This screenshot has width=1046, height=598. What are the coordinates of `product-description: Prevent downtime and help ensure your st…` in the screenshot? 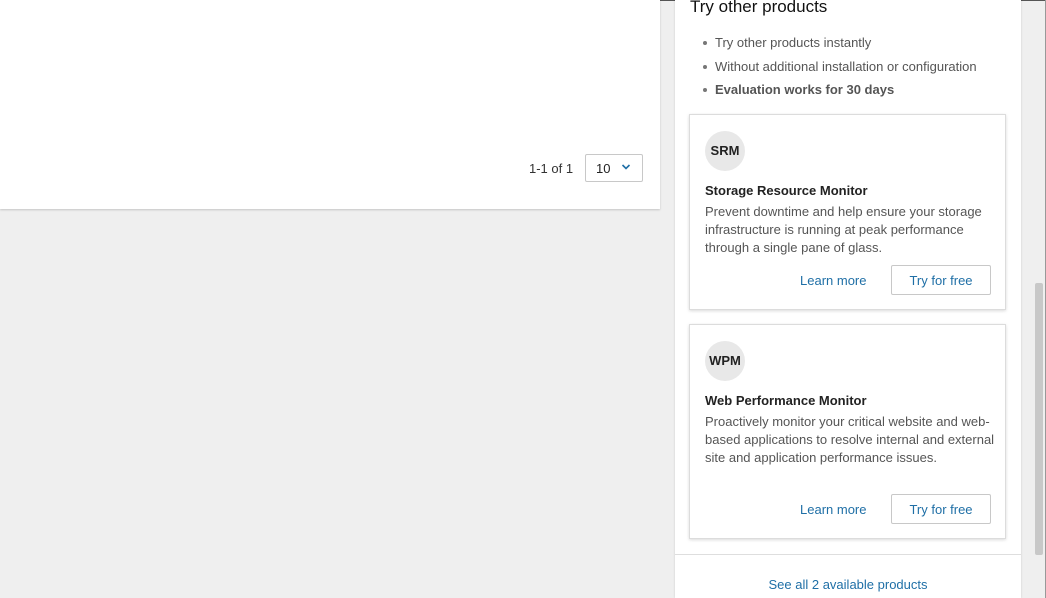 It's located at (843, 229).